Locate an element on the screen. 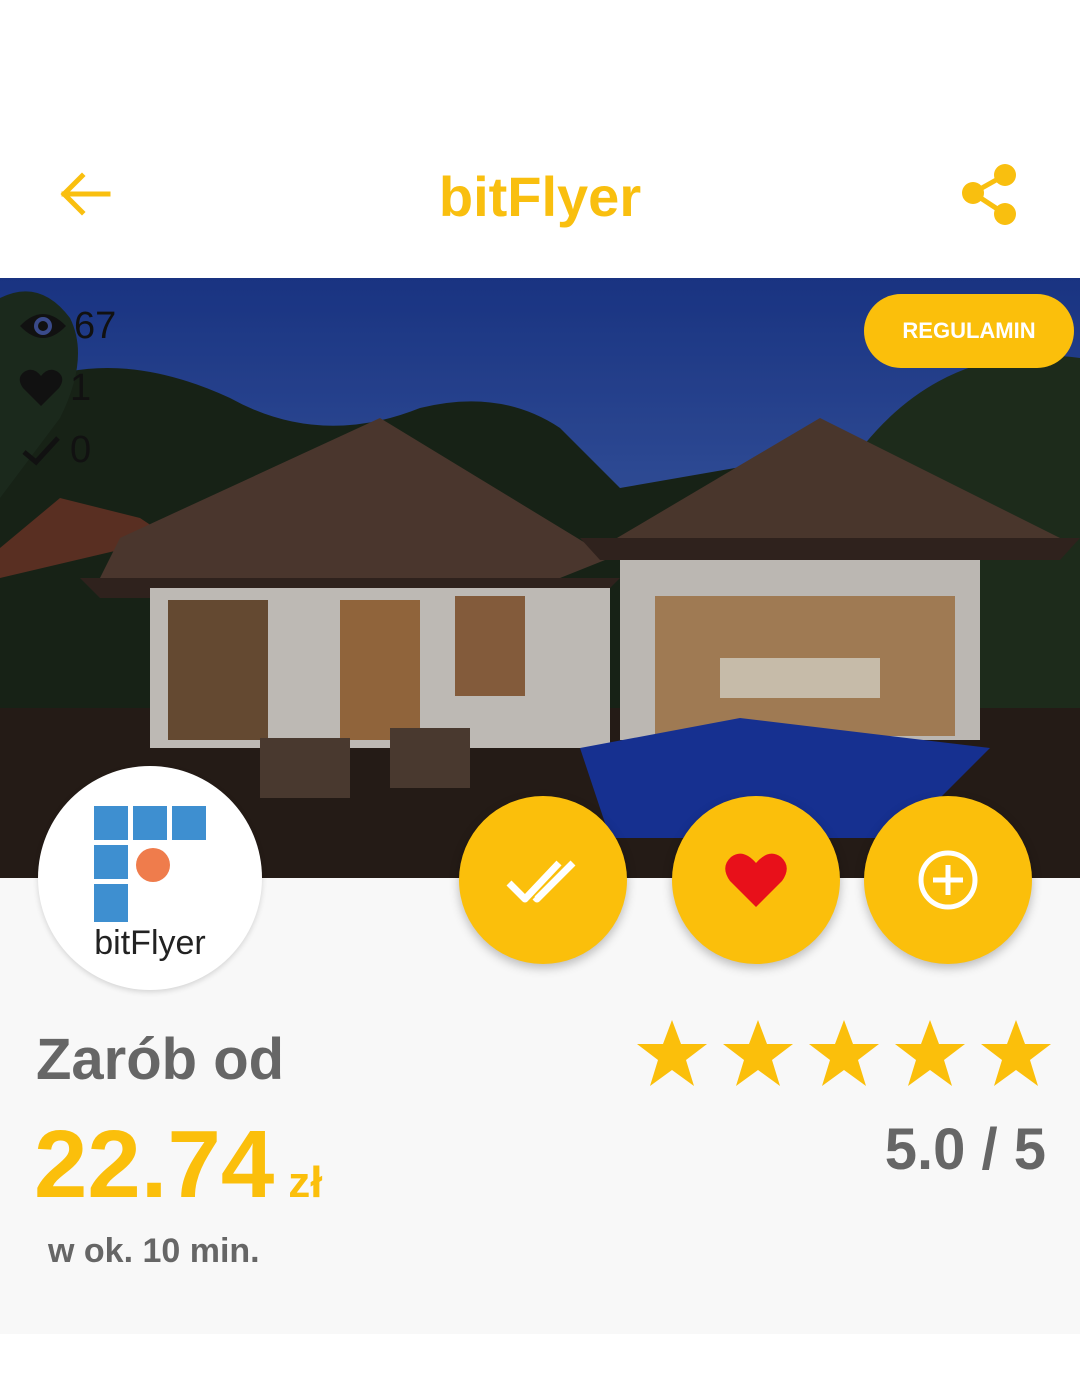 The image size is (1080, 1400). double-check-icon is located at coordinates (541, 881).